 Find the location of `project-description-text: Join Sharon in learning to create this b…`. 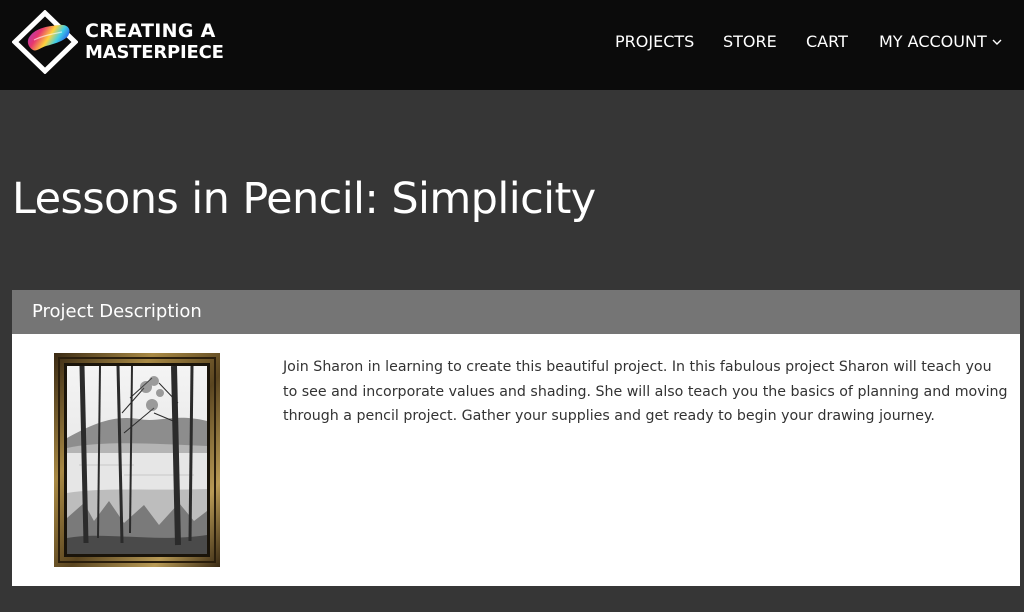

project-description-text: Join Sharon in learning to create this b… is located at coordinates (645, 391).